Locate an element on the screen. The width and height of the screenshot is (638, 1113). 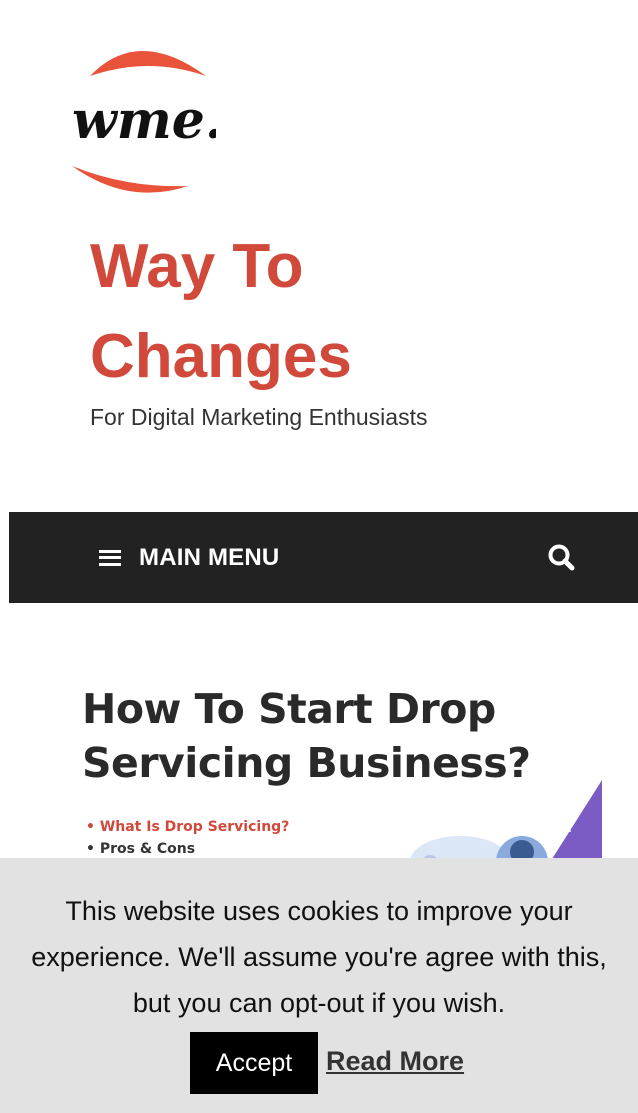
search-button is located at coordinates (562, 558).